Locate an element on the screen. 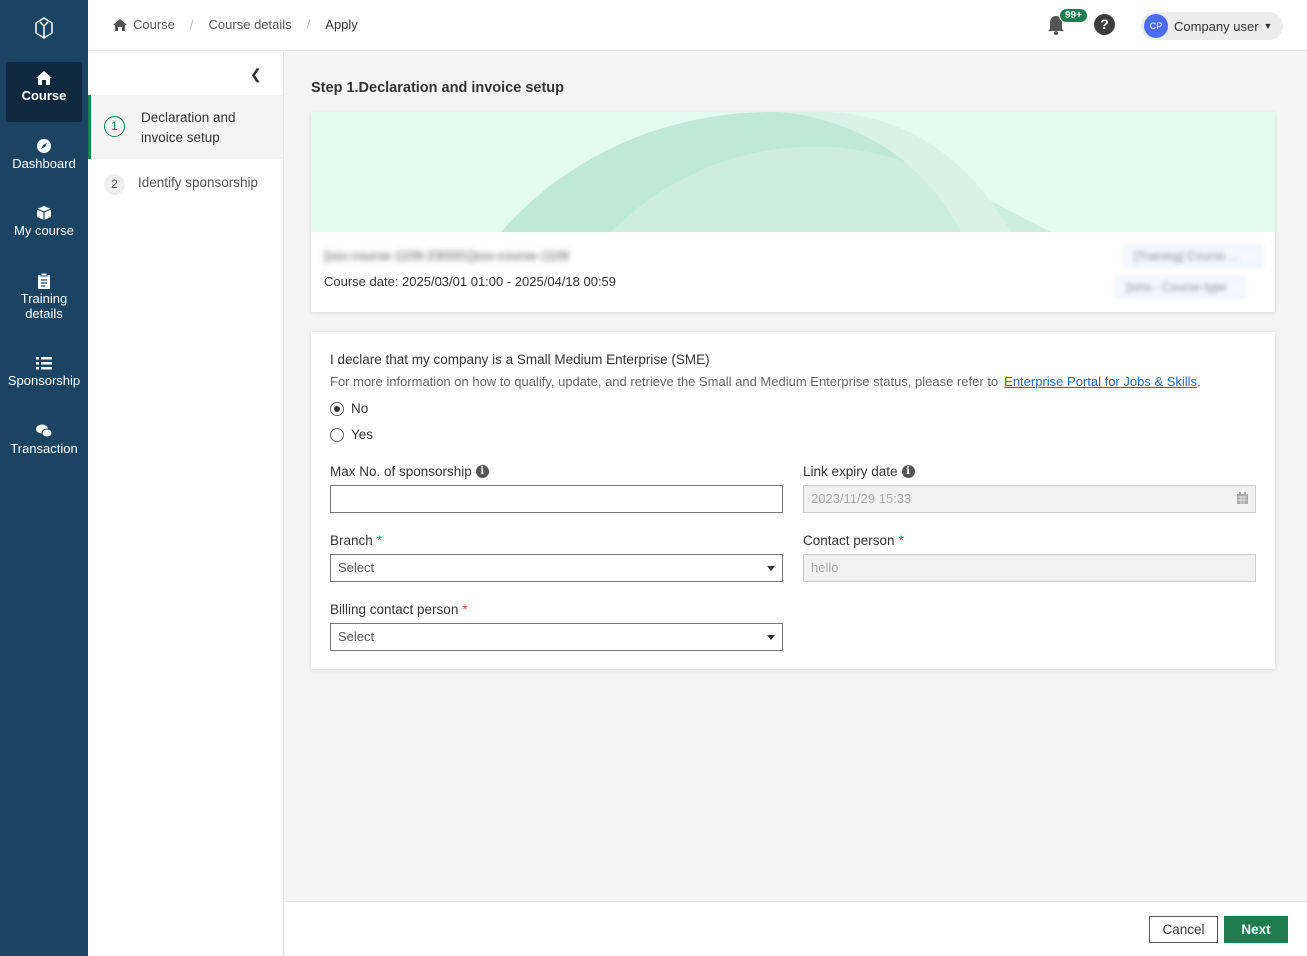  course-banner-image is located at coordinates (793, 172).